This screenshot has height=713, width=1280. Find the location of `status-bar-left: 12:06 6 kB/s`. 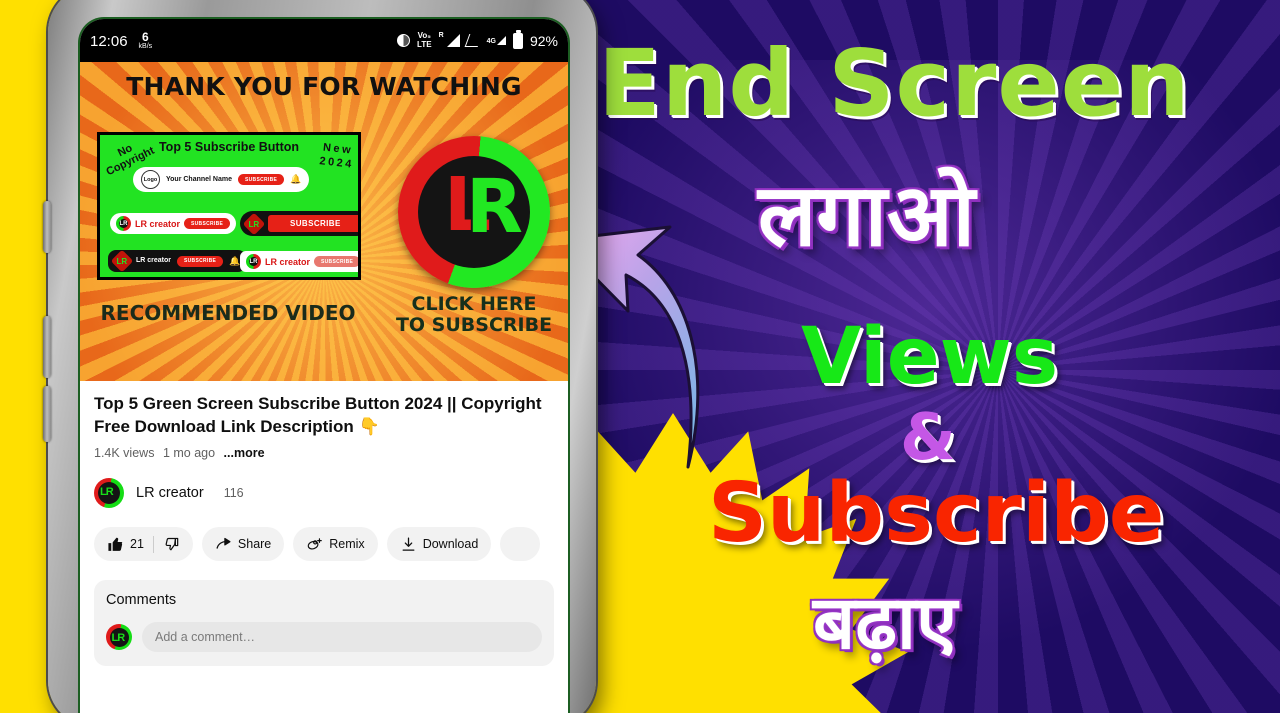

status-bar-left: 12:06 6 kB/s is located at coordinates (121, 40).